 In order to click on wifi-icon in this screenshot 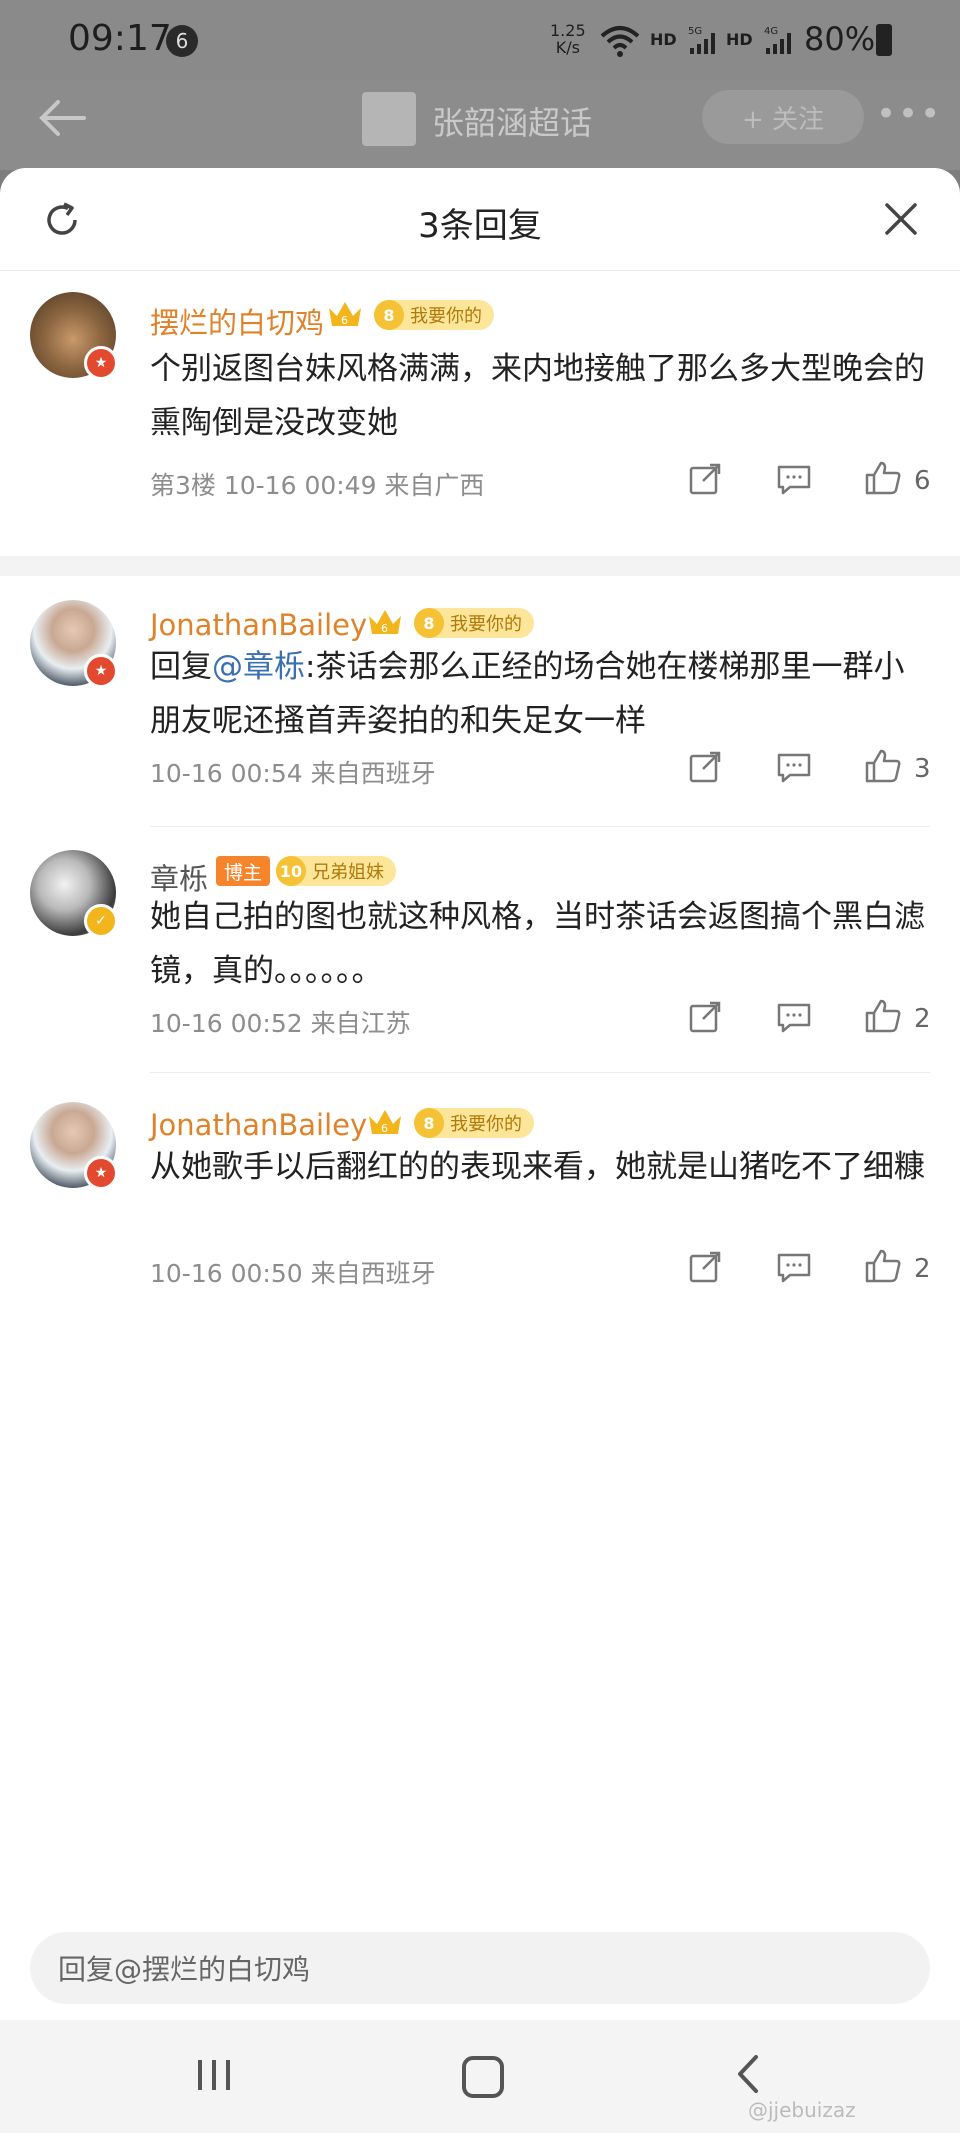, I will do `click(620, 41)`.